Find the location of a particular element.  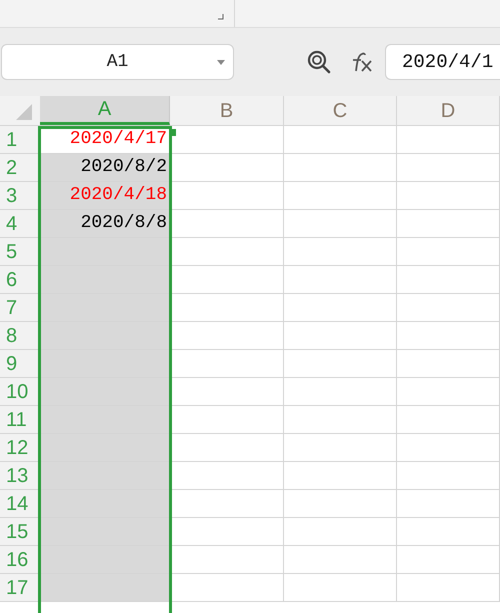

row-header: 8 is located at coordinates (20, 336).